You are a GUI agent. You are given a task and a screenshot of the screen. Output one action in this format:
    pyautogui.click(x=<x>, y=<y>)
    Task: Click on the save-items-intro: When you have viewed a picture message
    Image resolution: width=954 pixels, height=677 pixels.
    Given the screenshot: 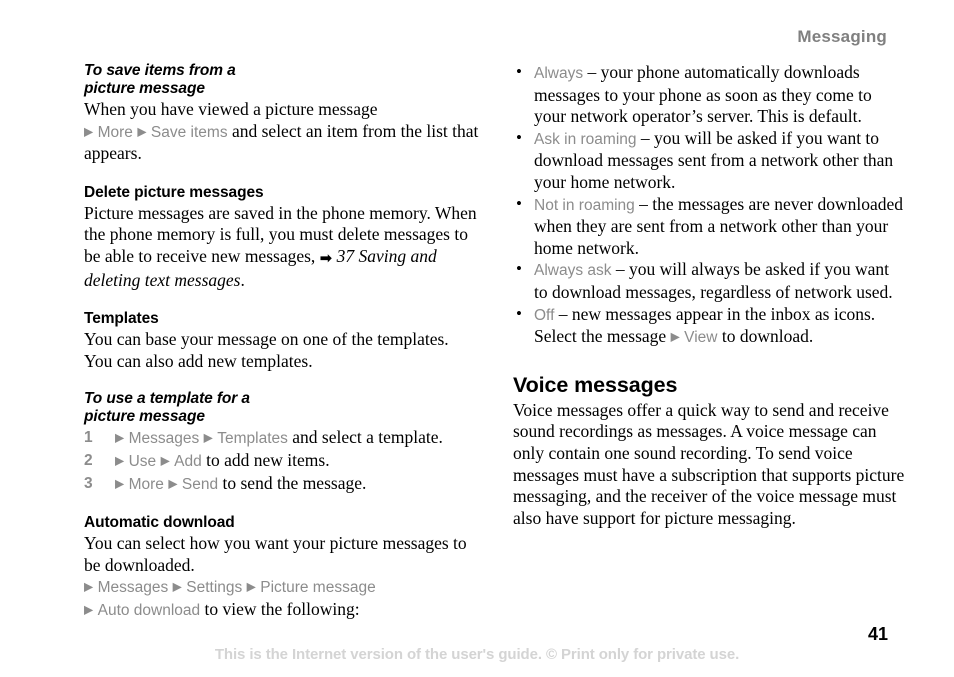 What is the action you would take?
    pyautogui.click(x=231, y=109)
    